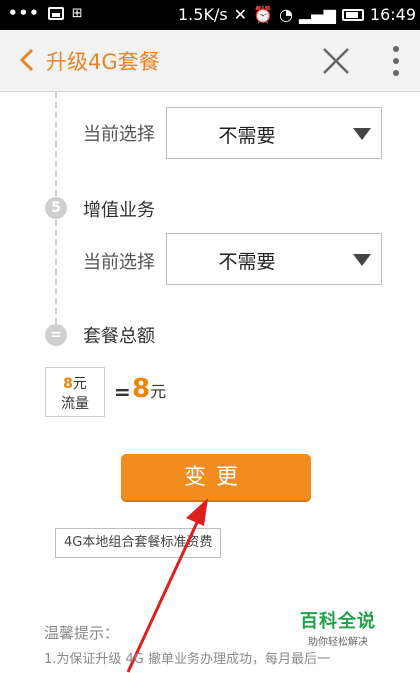  What do you see at coordinates (27, 60) in the screenshot?
I see `chevron-left-icon` at bounding box center [27, 60].